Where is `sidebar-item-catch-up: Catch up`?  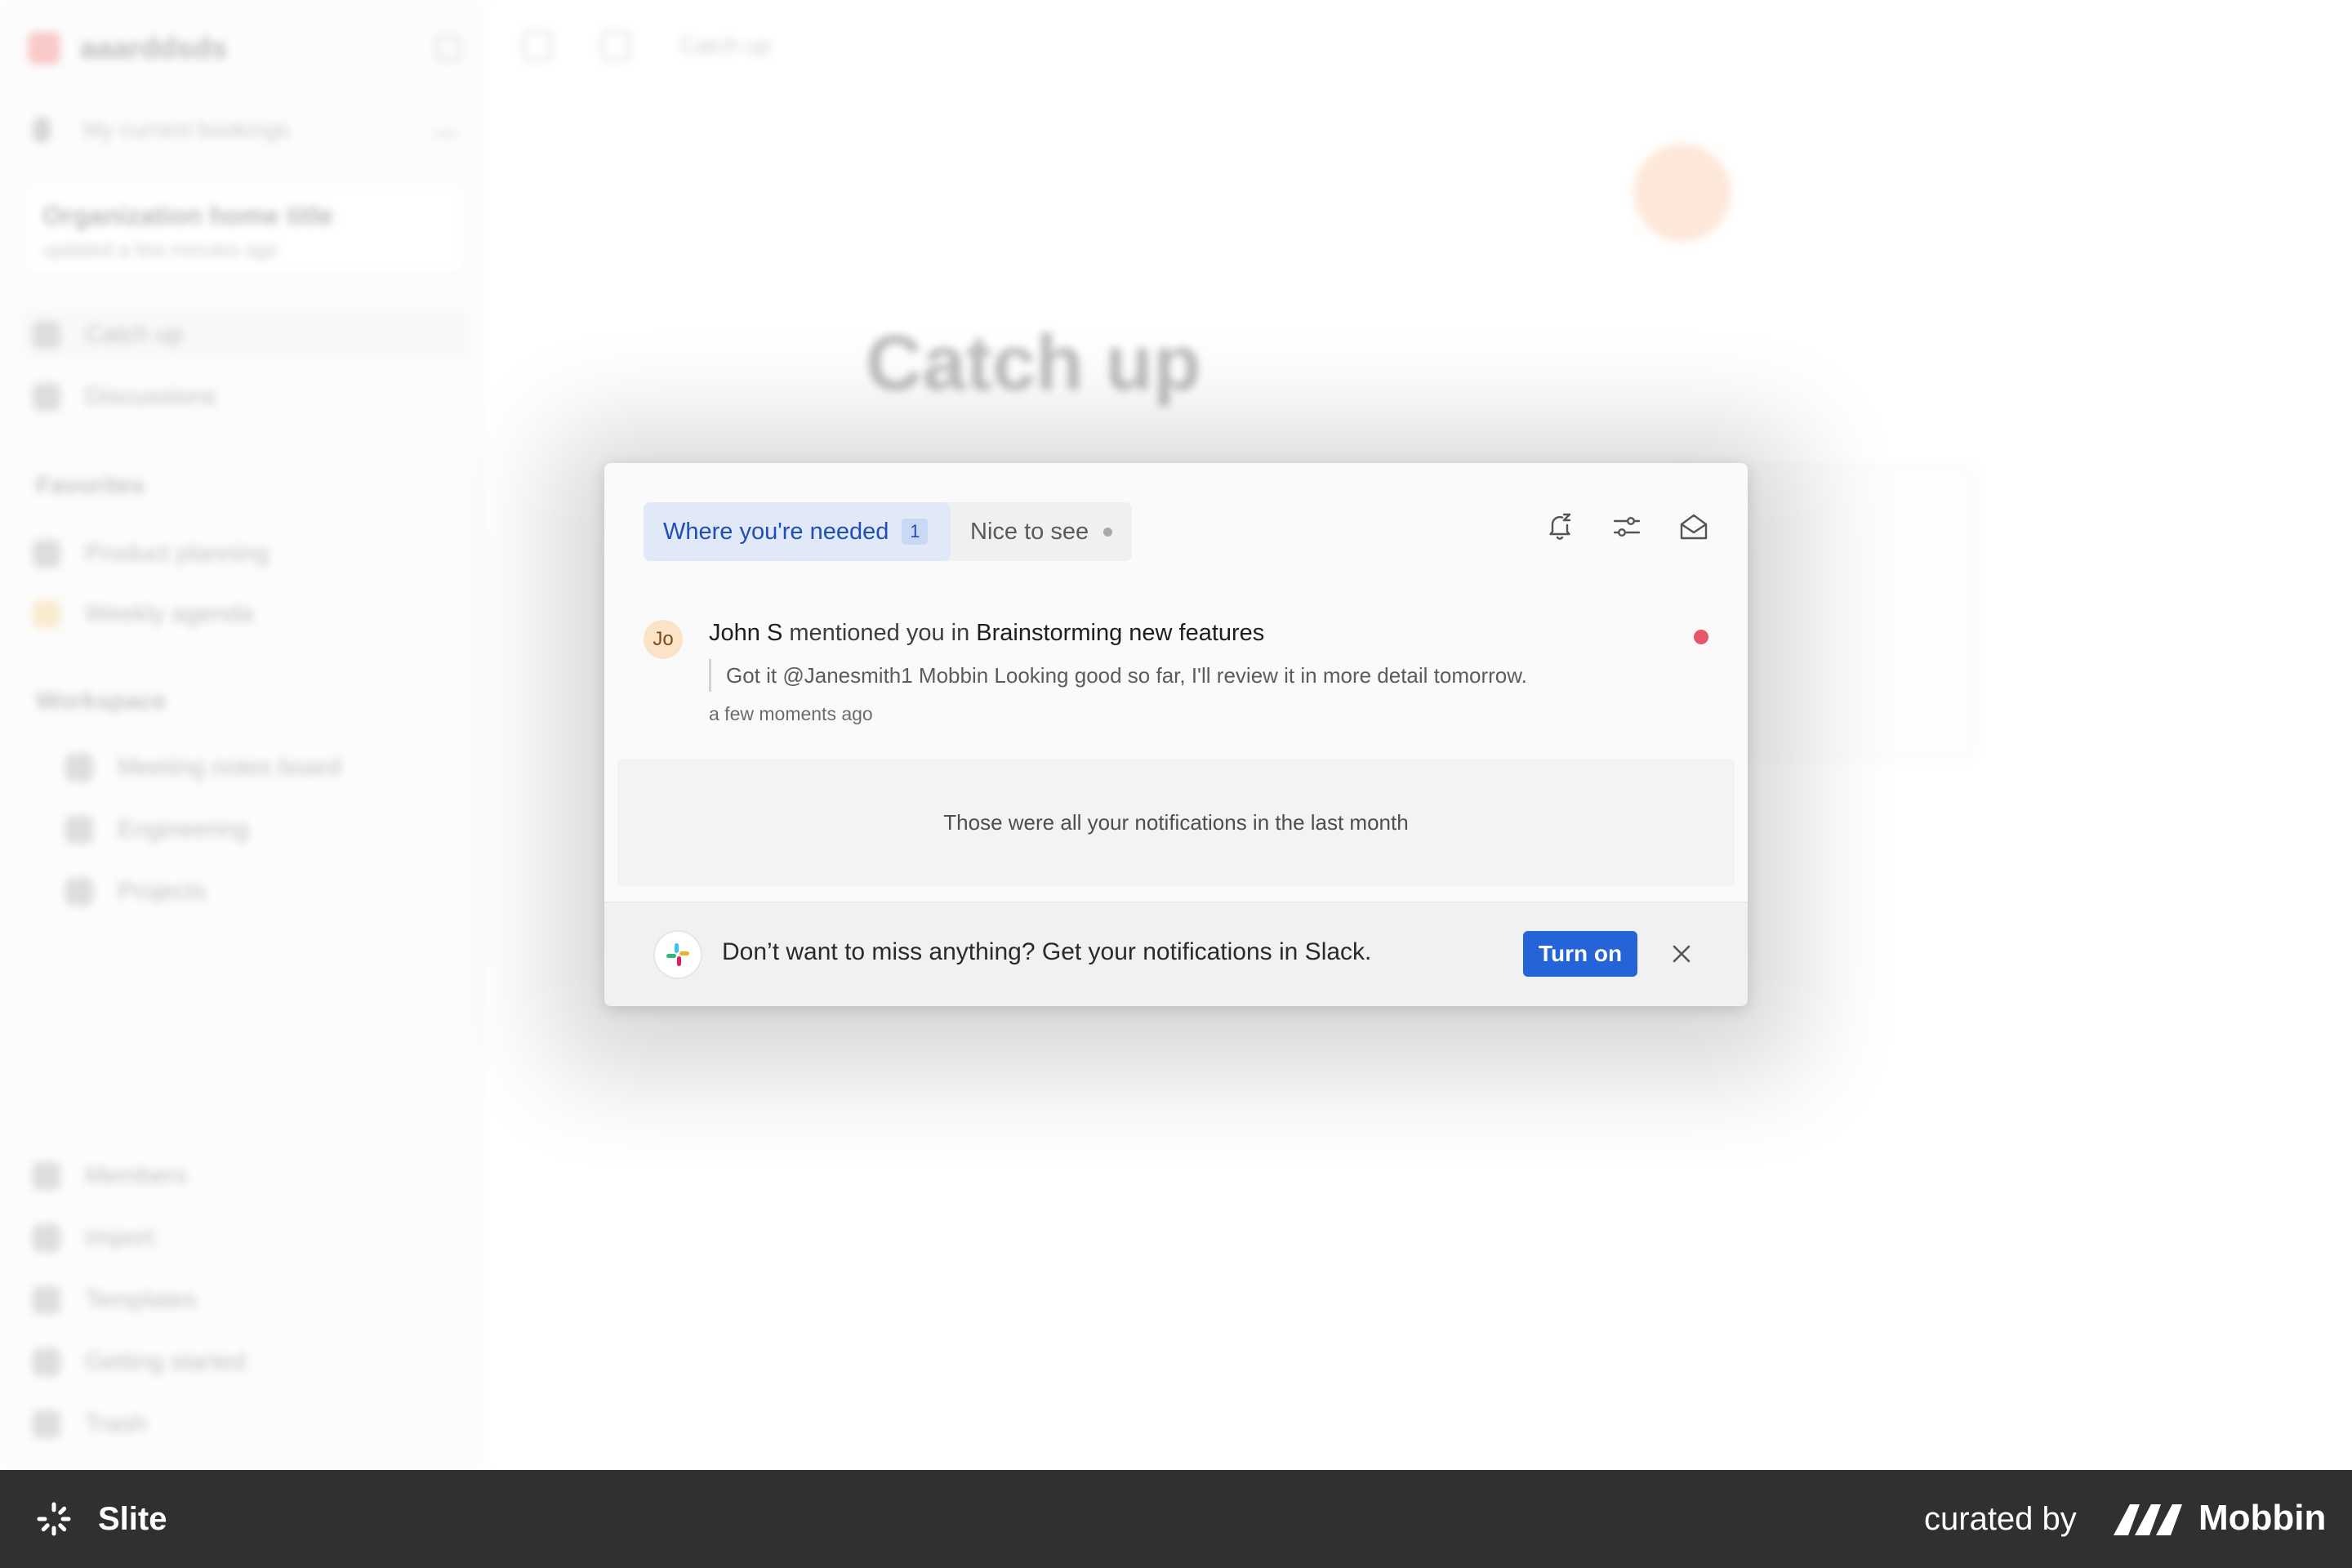
sidebar-item-catch-up: Catch up is located at coordinates (246, 334).